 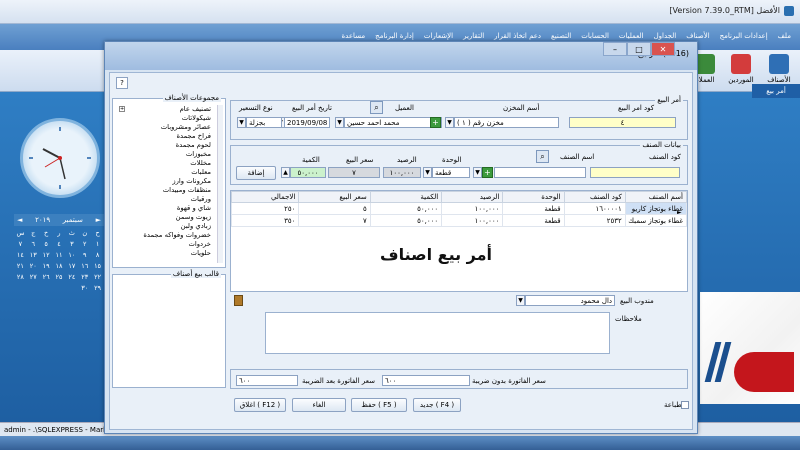 What do you see at coordinates (379, 405) in the screenshot?
I see `save-button: حفظ ( F5 )` at bounding box center [379, 405].